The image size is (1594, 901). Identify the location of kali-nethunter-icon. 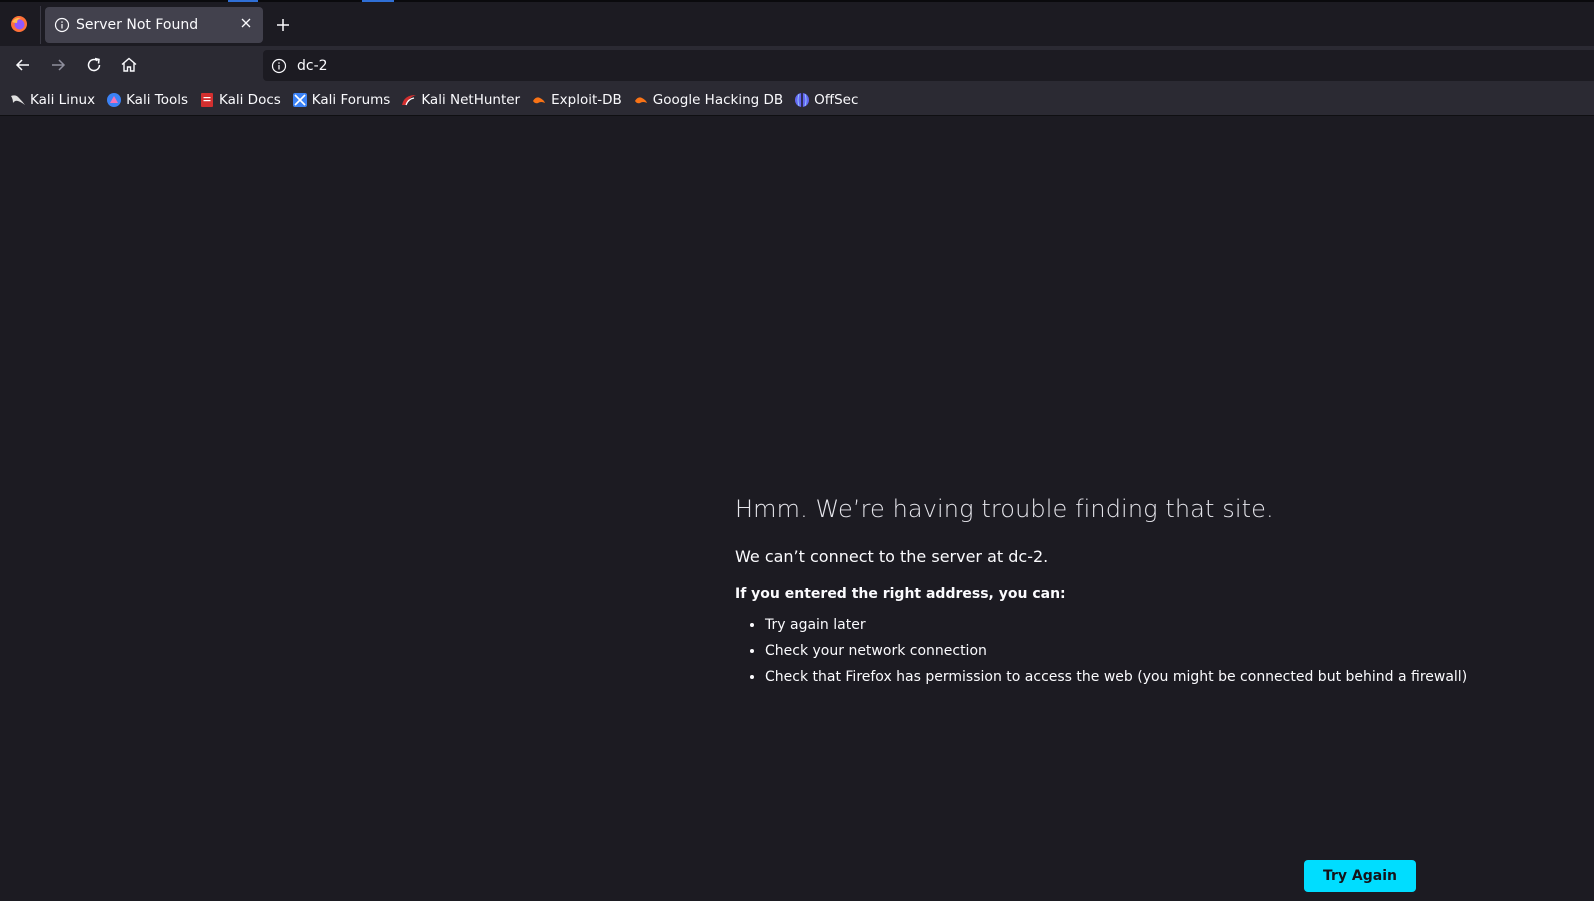
(409, 99).